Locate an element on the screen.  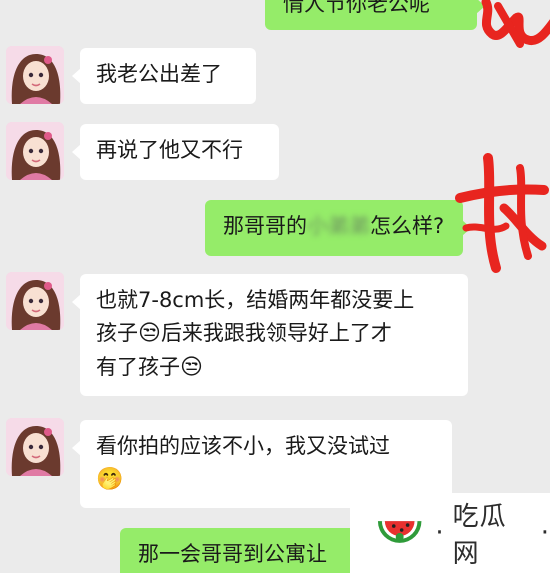
message-text: 有了孩子 is located at coordinates (138, 366).